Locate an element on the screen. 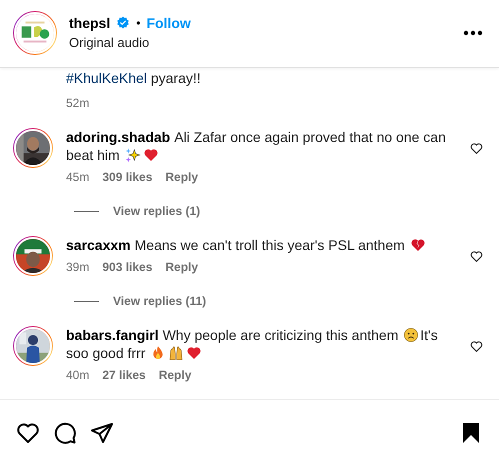 This screenshot has width=499, height=454. profile-avatar is located at coordinates (35, 32).